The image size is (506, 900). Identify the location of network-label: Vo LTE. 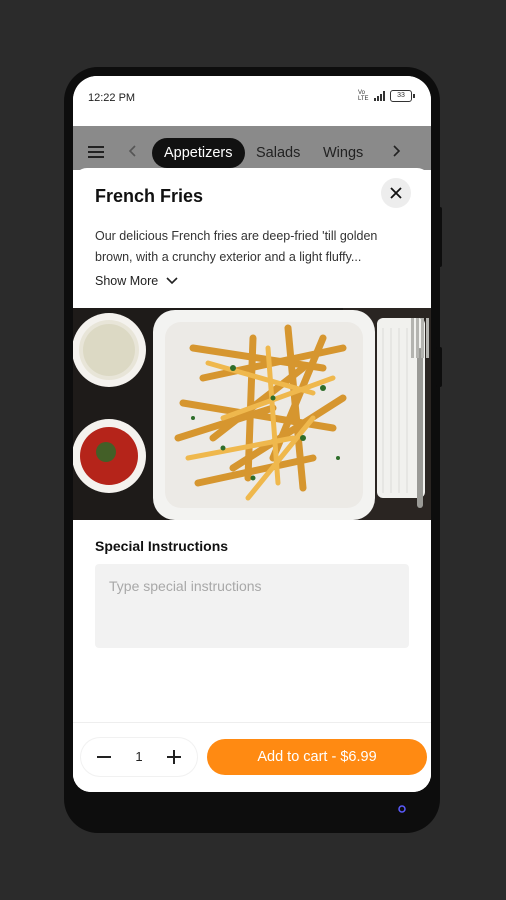
(363, 96).